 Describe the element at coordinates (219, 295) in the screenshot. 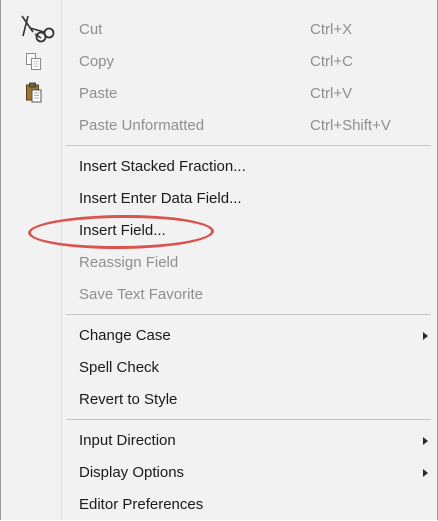

I see `menu-item-save-text-favorite: Save Text Favorite` at that location.